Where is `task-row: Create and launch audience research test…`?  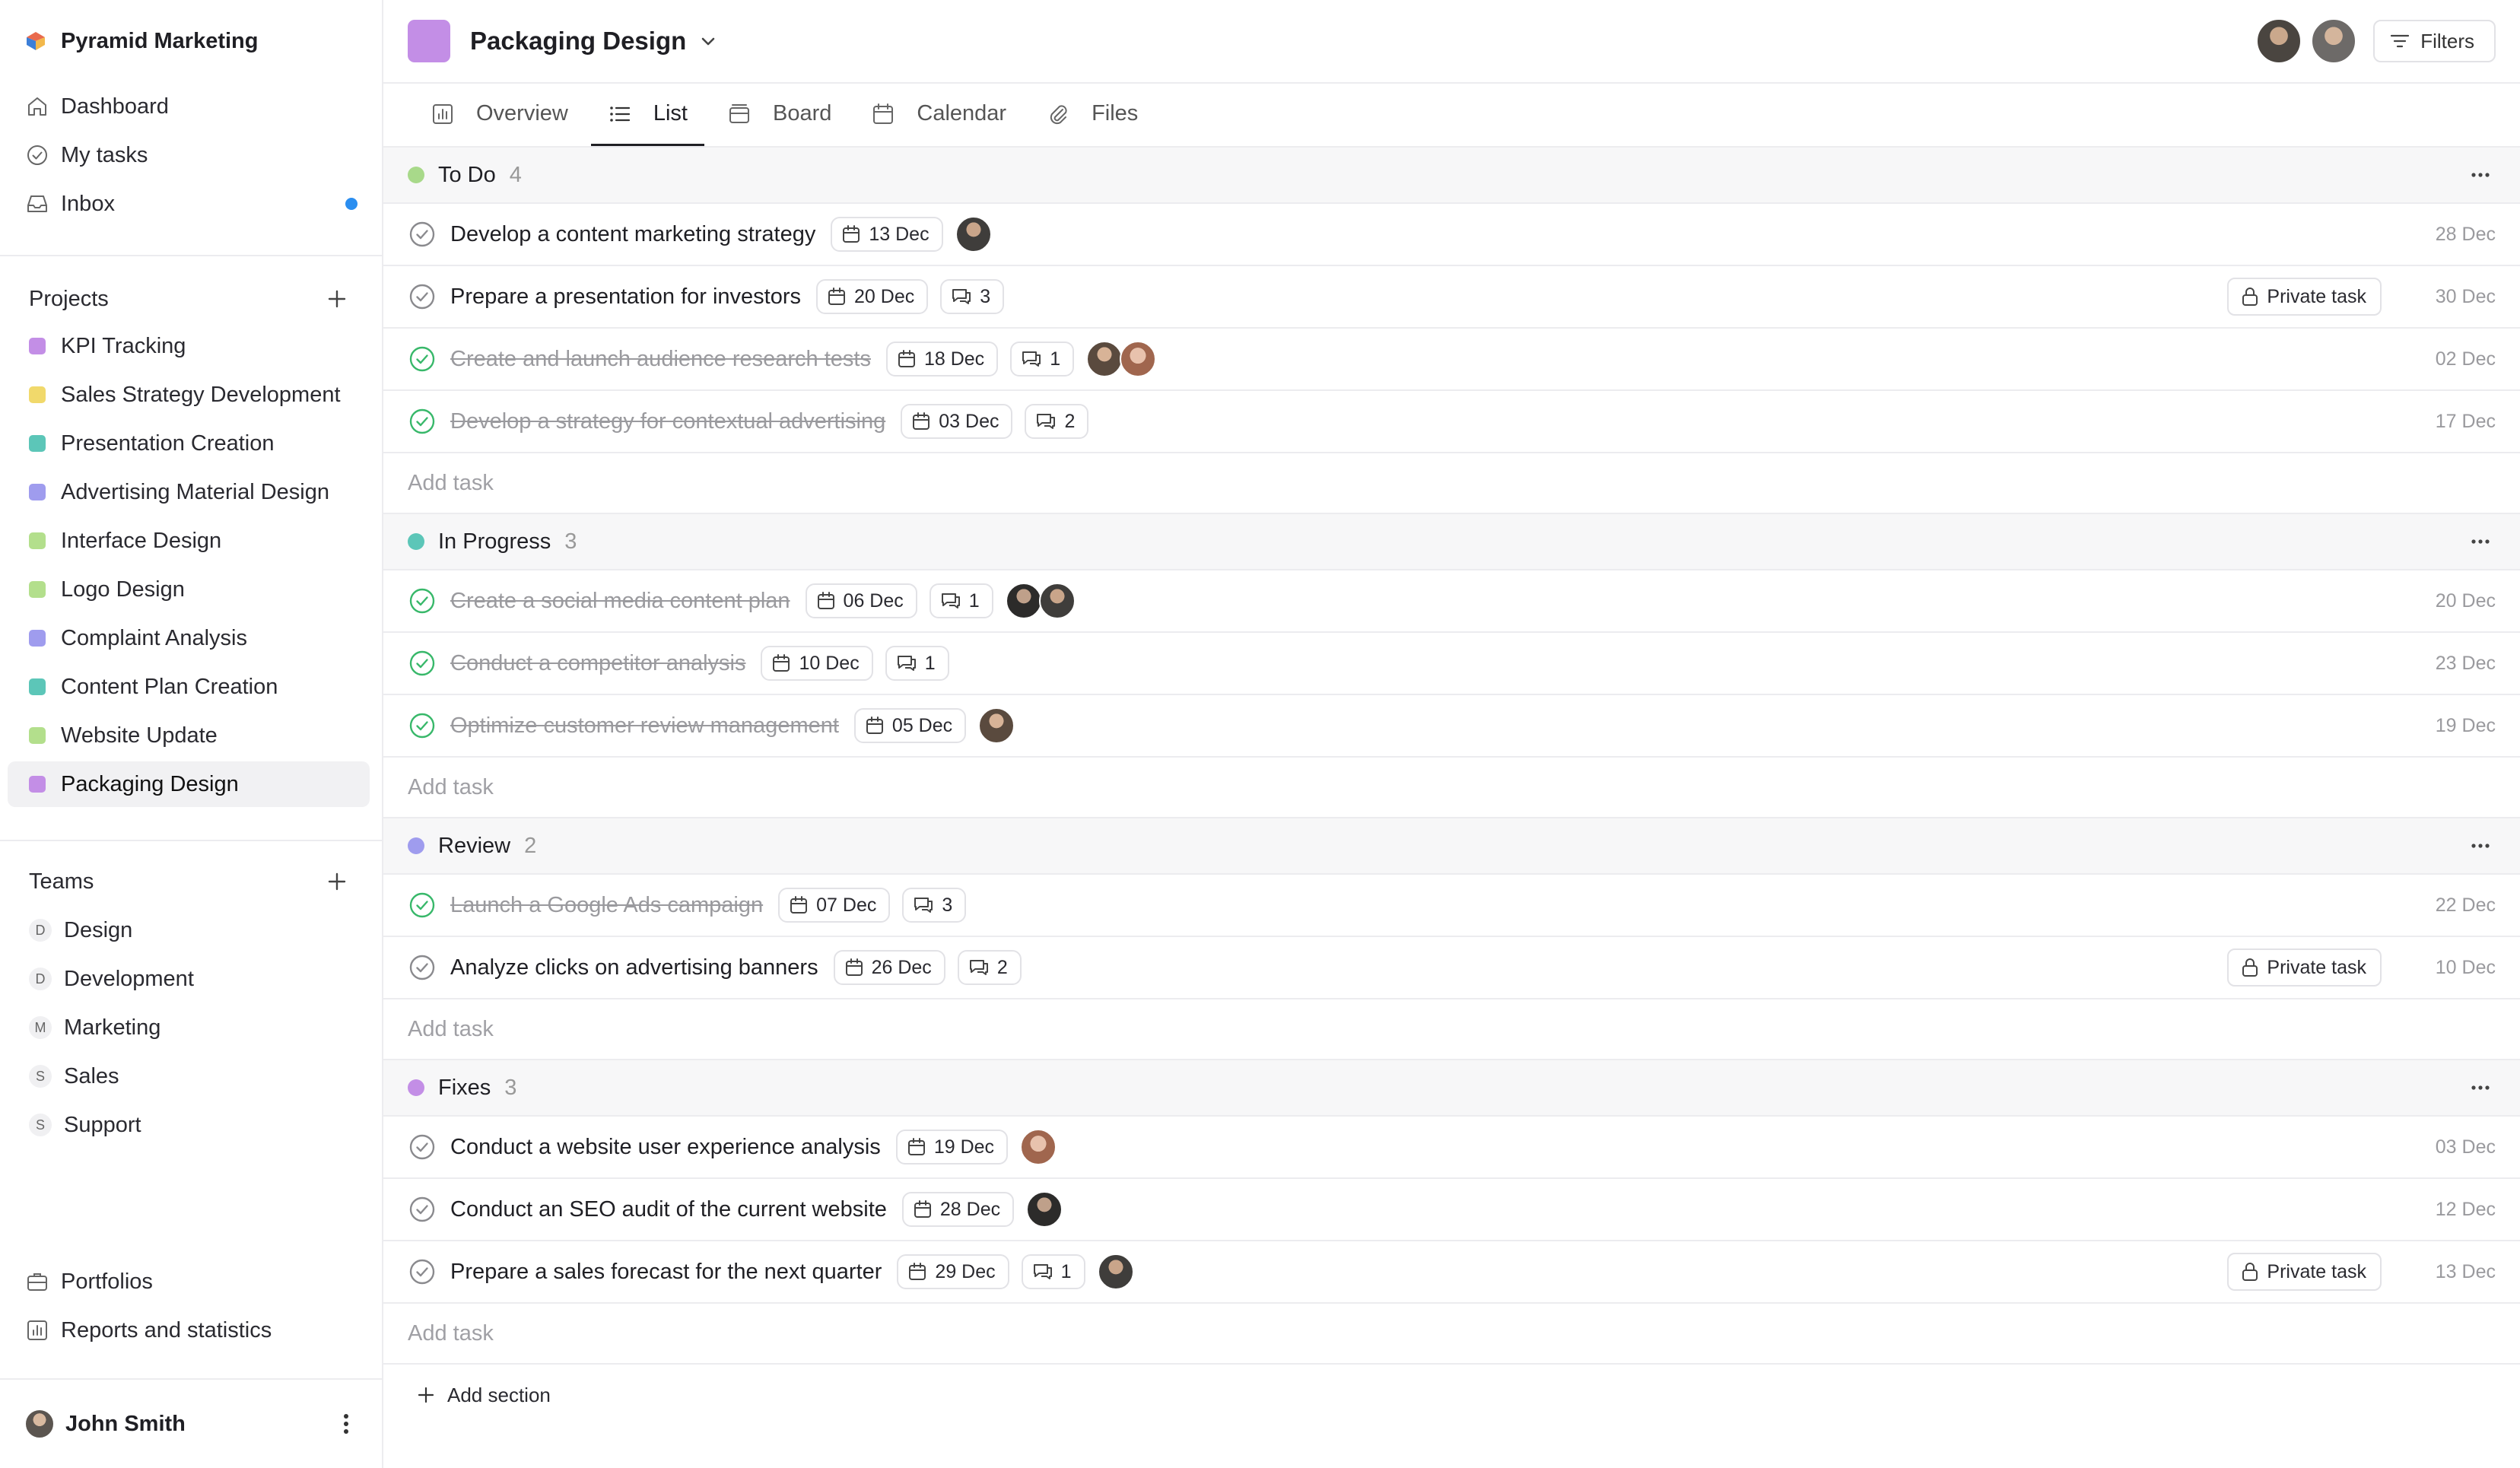 task-row: Create and launch audience research test… is located at coordinates (1451, 360).